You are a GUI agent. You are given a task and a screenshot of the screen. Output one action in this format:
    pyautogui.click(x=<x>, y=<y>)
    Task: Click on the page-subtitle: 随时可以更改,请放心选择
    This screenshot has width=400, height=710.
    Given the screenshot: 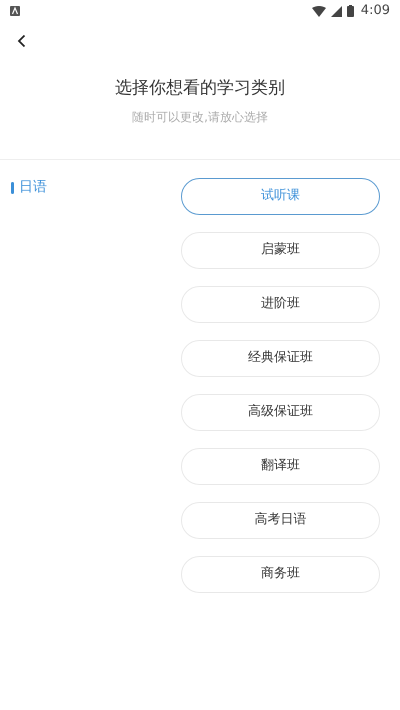 What is the action you would take?
    pyautogui.click(x=200, y=117)
    